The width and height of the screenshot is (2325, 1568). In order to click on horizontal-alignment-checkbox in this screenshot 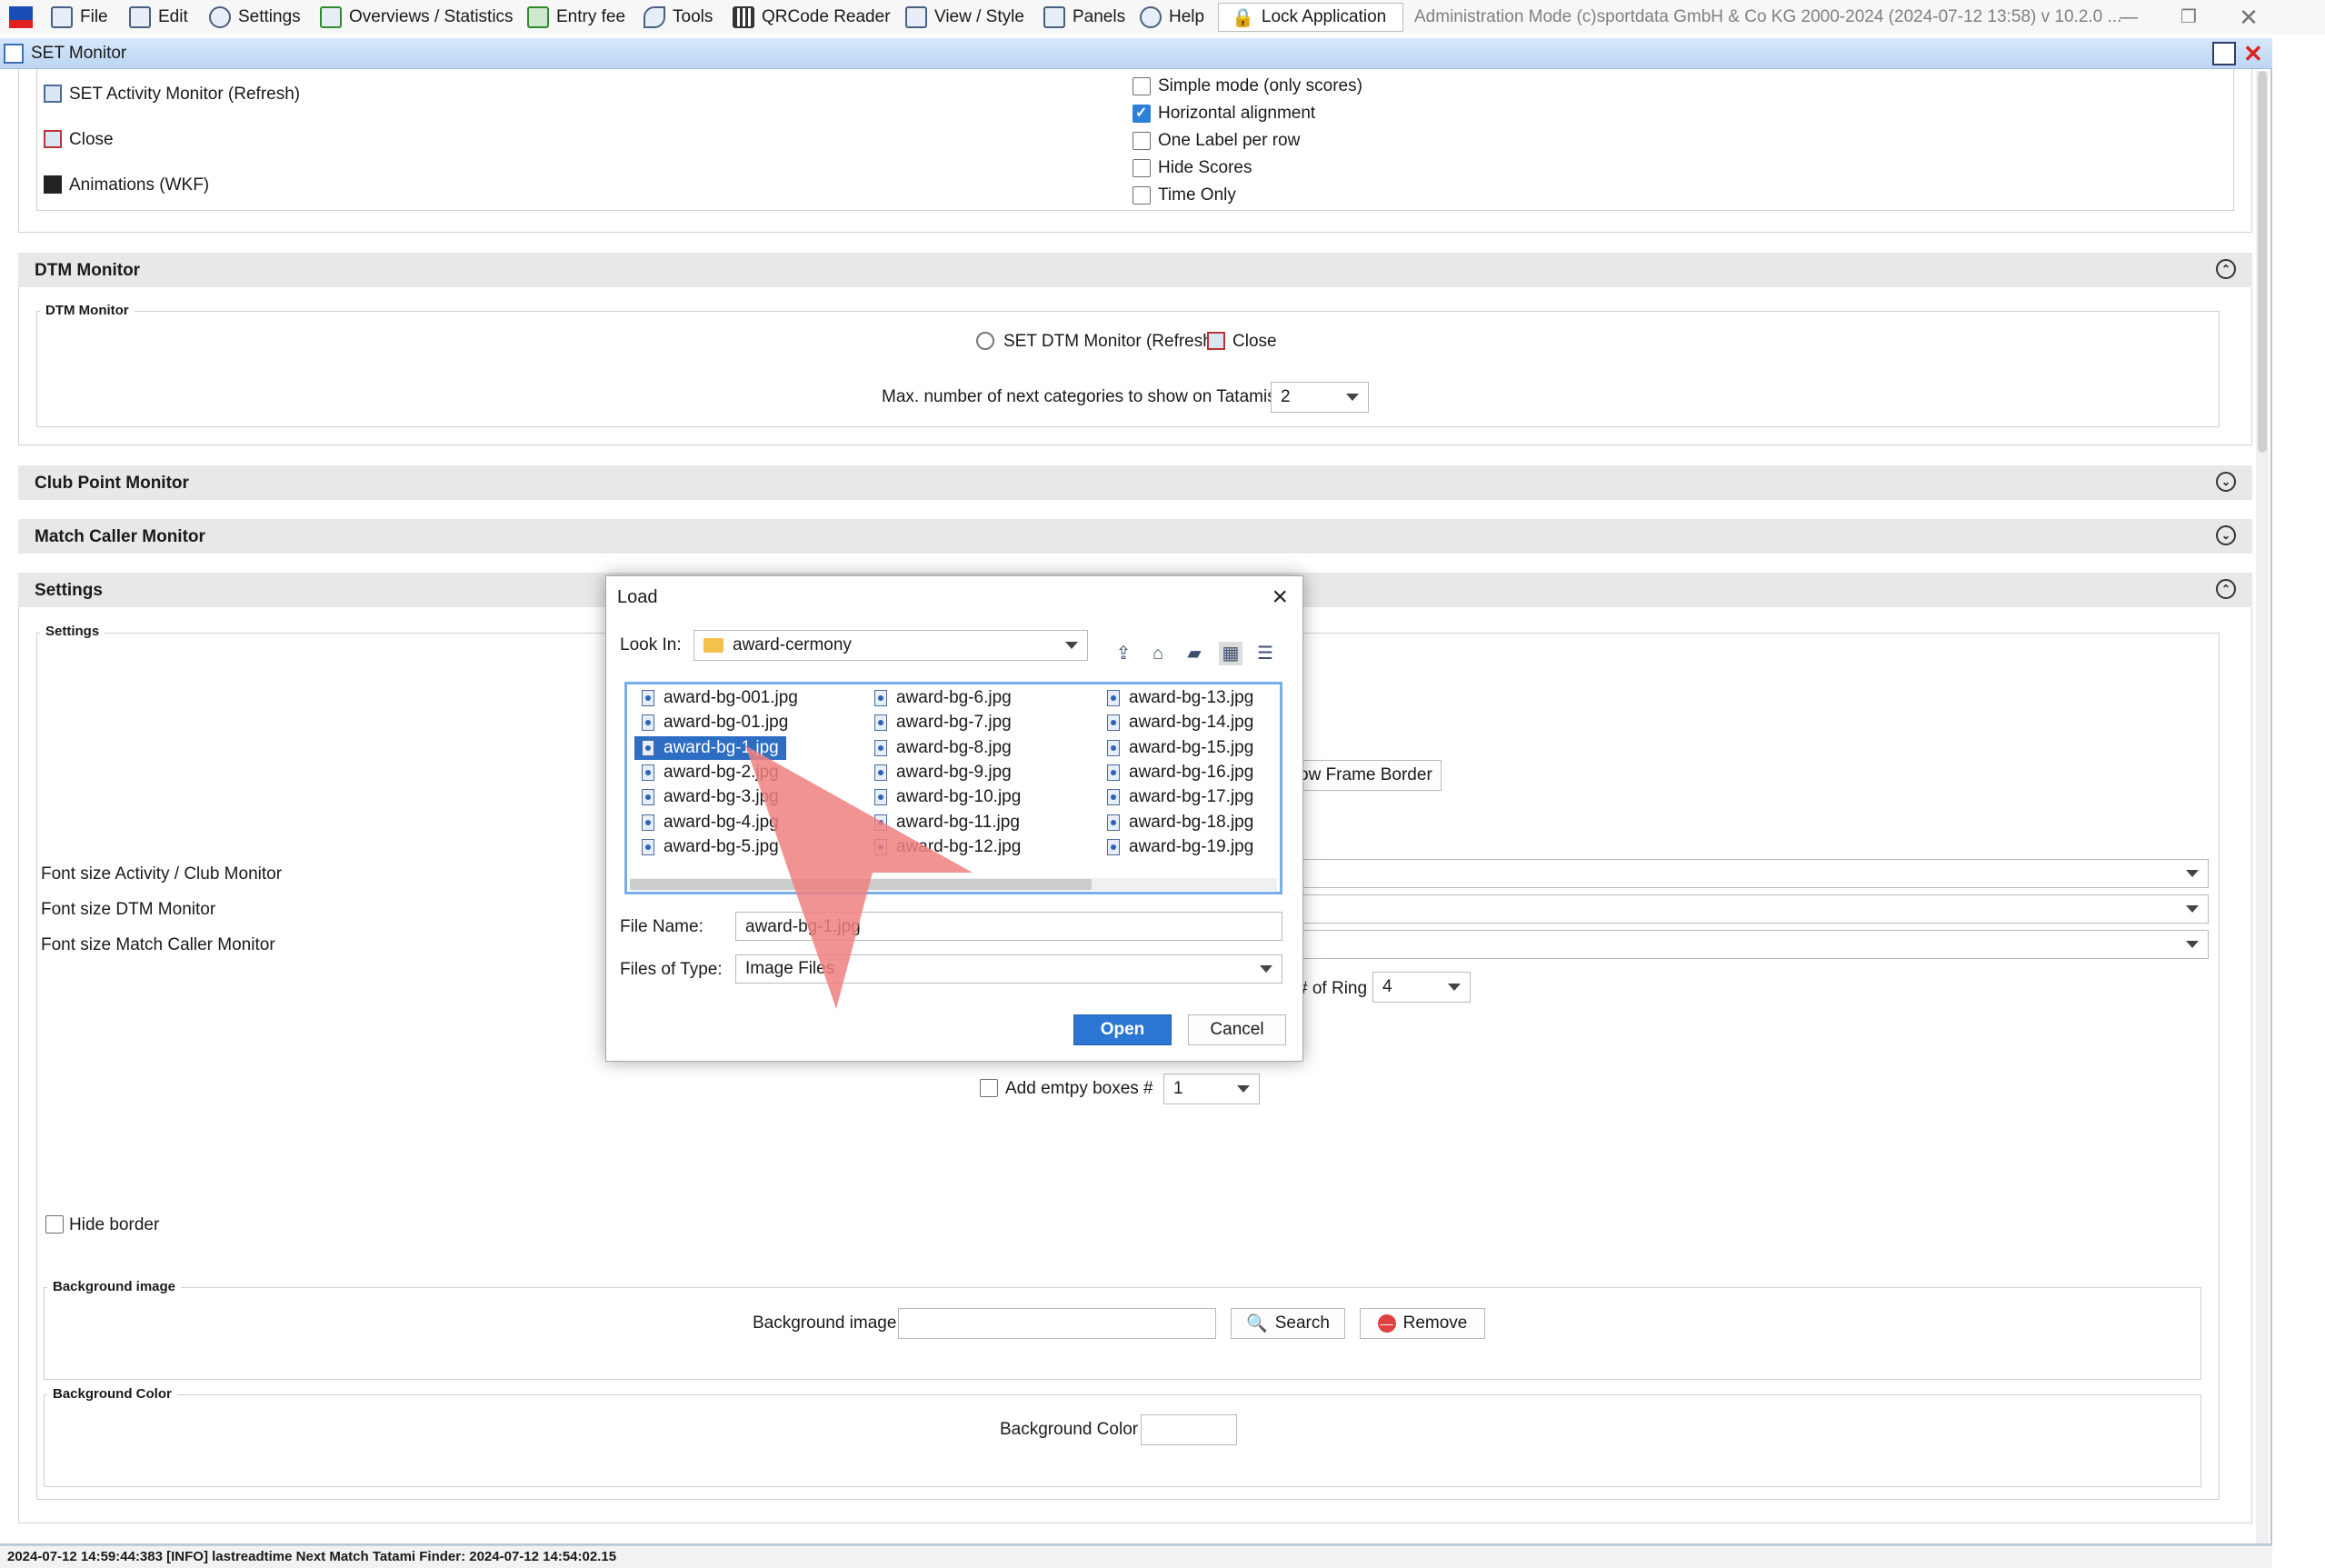, I will do `click(1142, 114)`.